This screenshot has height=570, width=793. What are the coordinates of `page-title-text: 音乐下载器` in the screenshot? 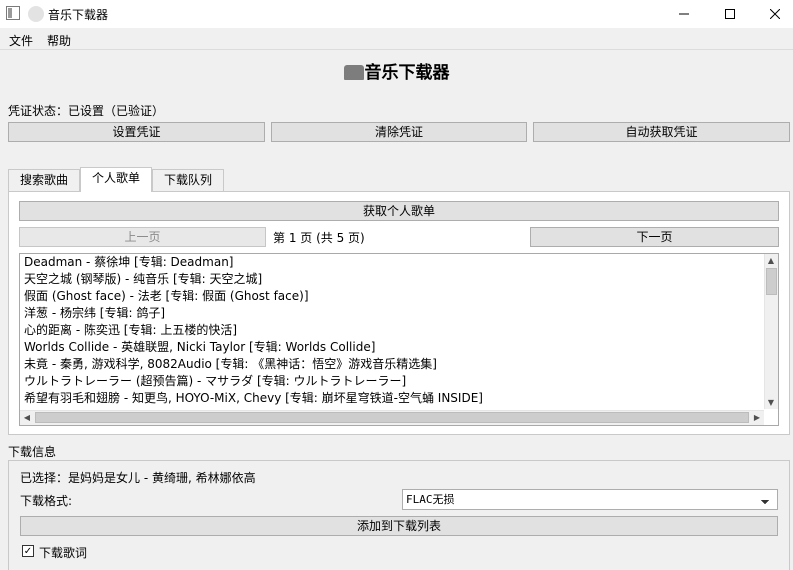 It's located at (407, 73).